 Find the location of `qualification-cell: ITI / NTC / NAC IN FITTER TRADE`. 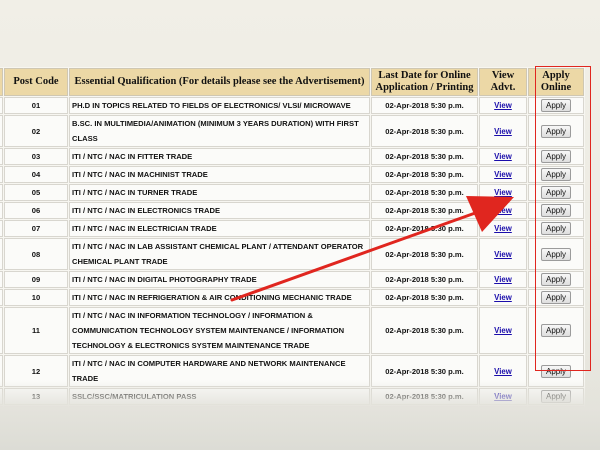

qualification-cell: ITI / NTC / NAC IN FITTER TRADE is located at coordinates (219, 156).